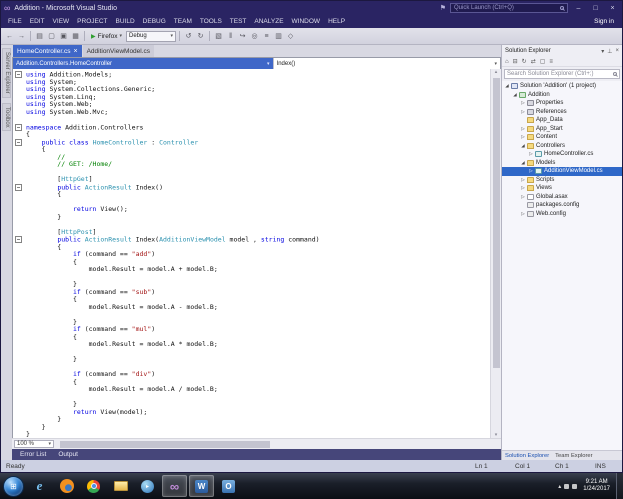  What do you see at coordinates (266, 36) in the screenshot?
I see `solution-explorer-tool-icon: ≡` at bounding box center [266, 36].